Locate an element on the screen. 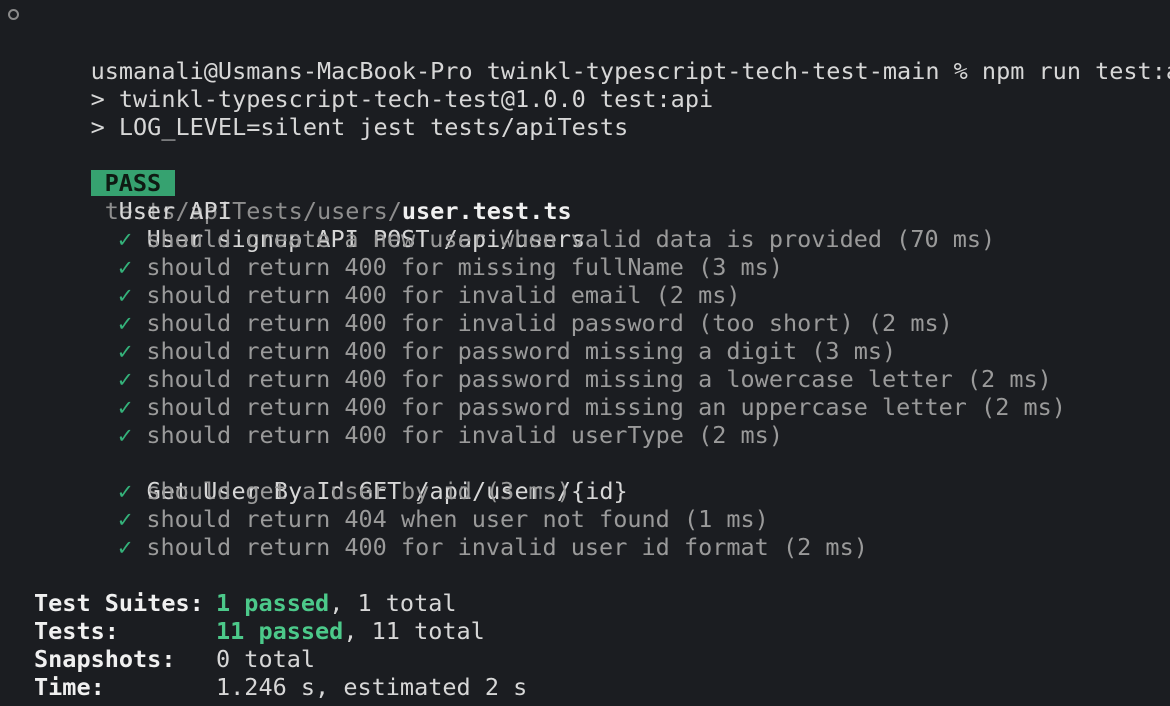 Image resolution: width=1170 pixels, height=706 pixels. script-line: > LOG_LEVEL=silent jest tests/apiTests is located at coordinates (359, 127).